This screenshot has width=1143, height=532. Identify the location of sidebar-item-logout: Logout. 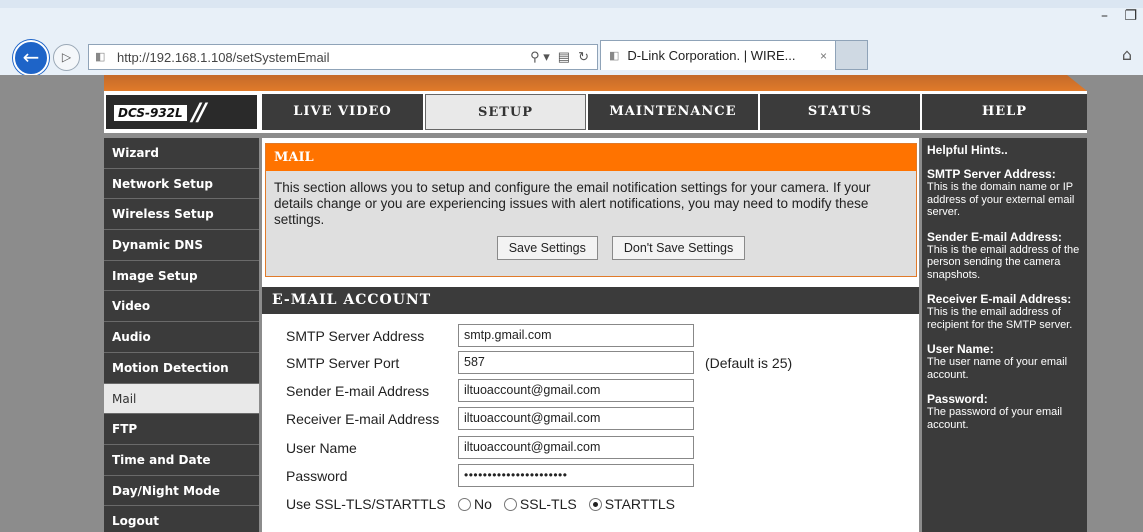
(181, 519).